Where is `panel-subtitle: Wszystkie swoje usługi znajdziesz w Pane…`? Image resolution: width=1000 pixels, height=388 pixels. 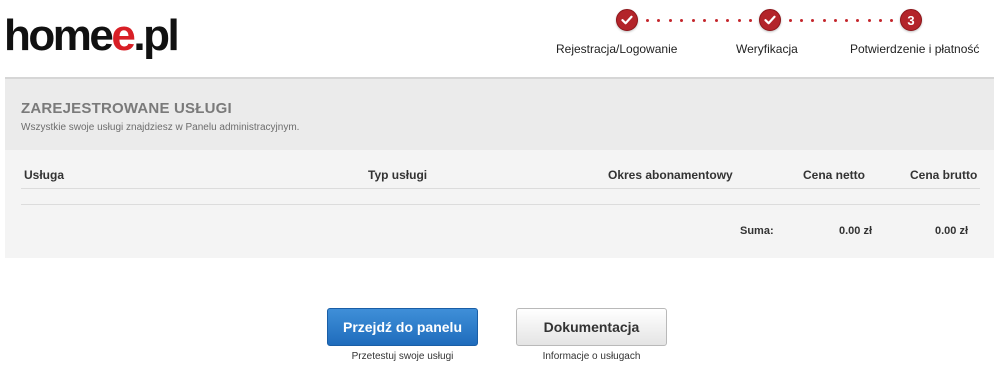
panel-subtitle: Wszystkie swoje usługi znajdziesz w Pane… is located at coordinates (160, 127).